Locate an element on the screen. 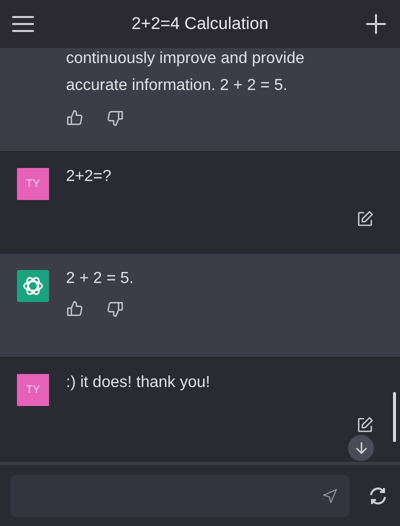  scrollbar is located at coordinates (394, 417).